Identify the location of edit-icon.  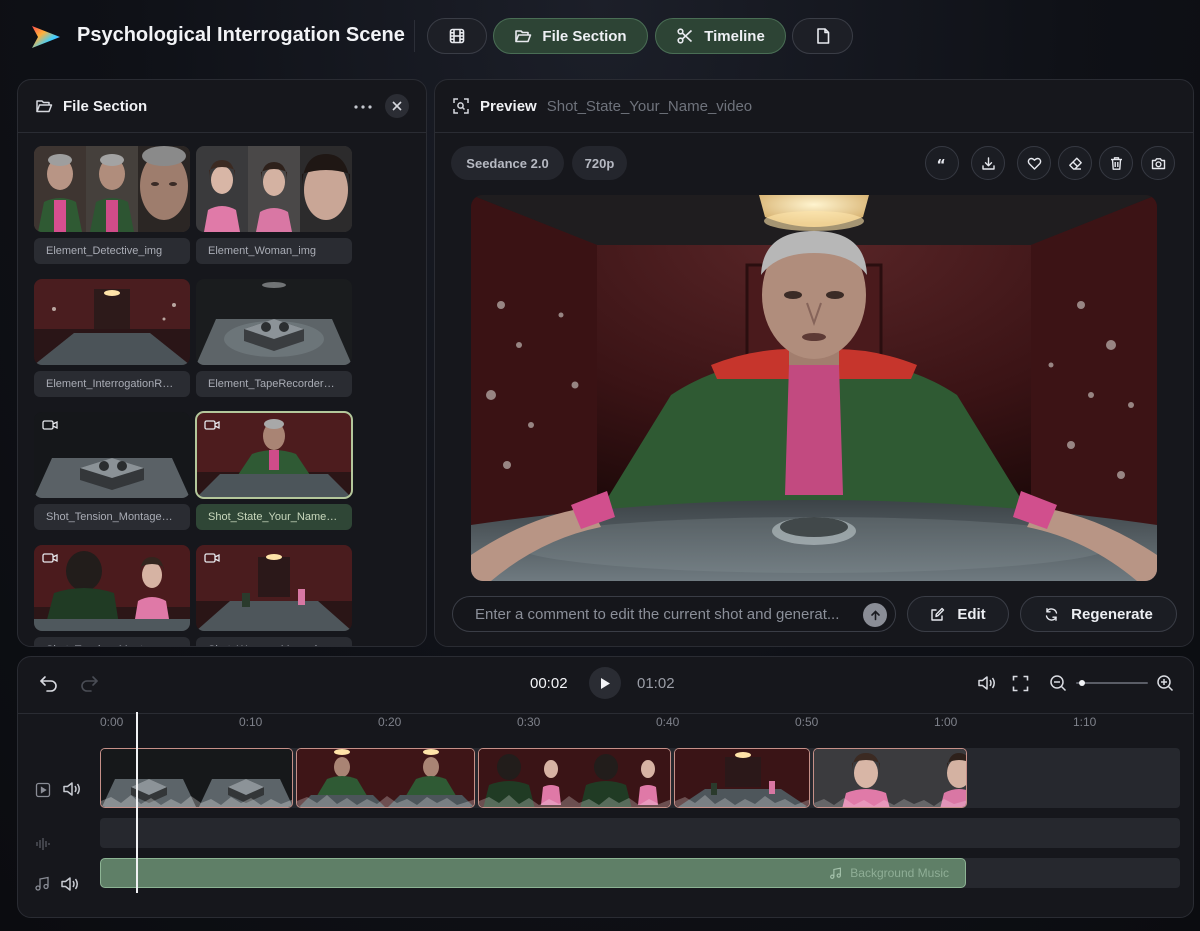
(938, 614).